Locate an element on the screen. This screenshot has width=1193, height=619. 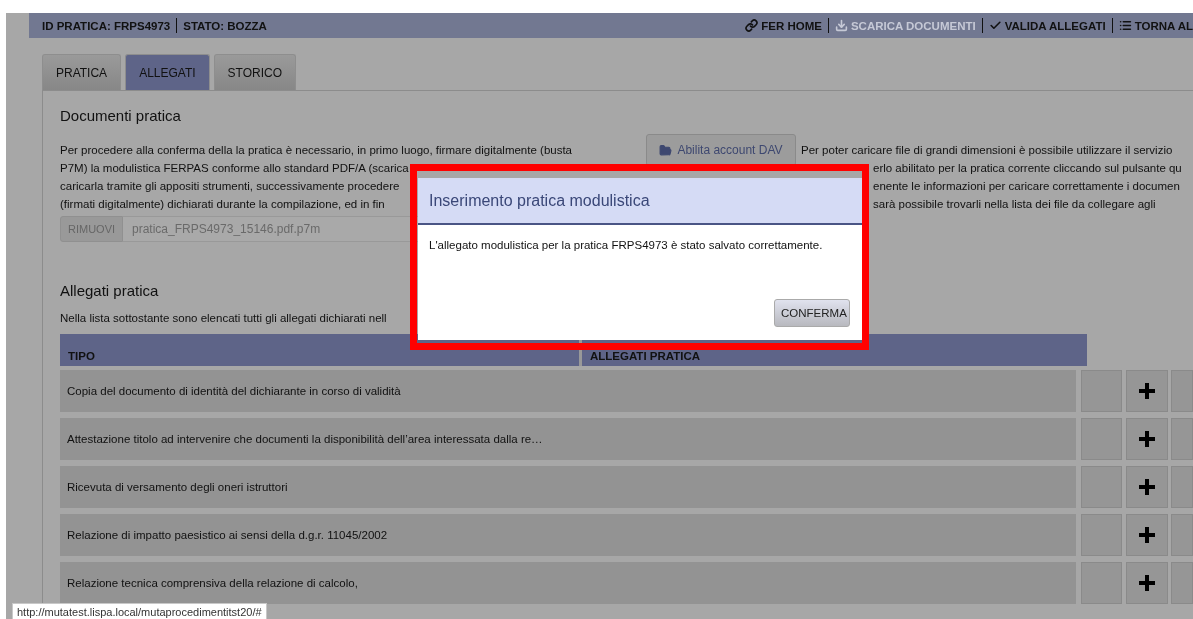
status-url: http://mutatest.lispa.local/mutaprocedimentitst20/# is located at coordinates (139, 611).